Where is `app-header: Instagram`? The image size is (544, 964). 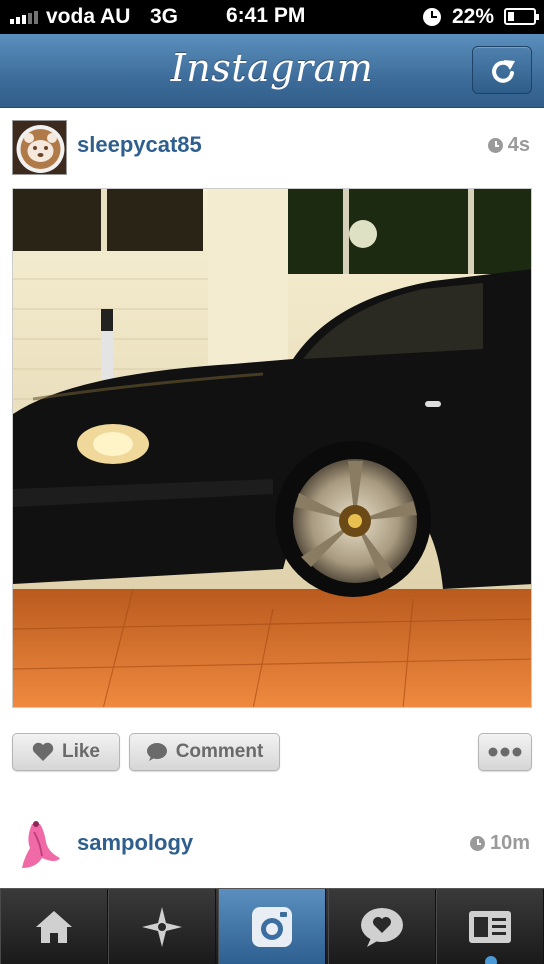 app-header: Instagram is located at coordinates (272, 71).